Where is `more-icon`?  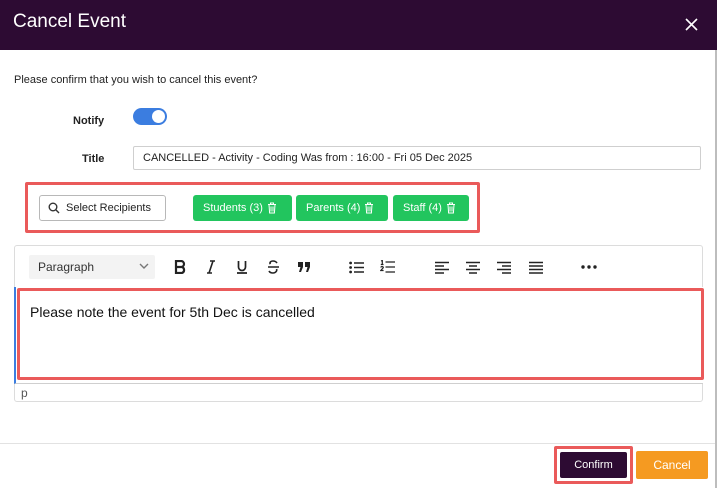
more-icon is located at coordinates (589, 267).